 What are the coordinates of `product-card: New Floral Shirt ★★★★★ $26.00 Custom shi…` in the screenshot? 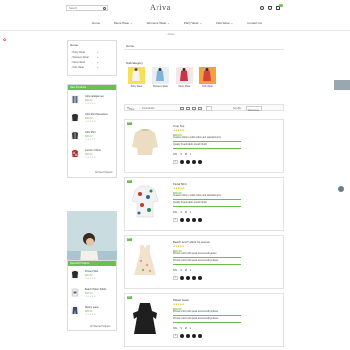 It's located at (204, 204).